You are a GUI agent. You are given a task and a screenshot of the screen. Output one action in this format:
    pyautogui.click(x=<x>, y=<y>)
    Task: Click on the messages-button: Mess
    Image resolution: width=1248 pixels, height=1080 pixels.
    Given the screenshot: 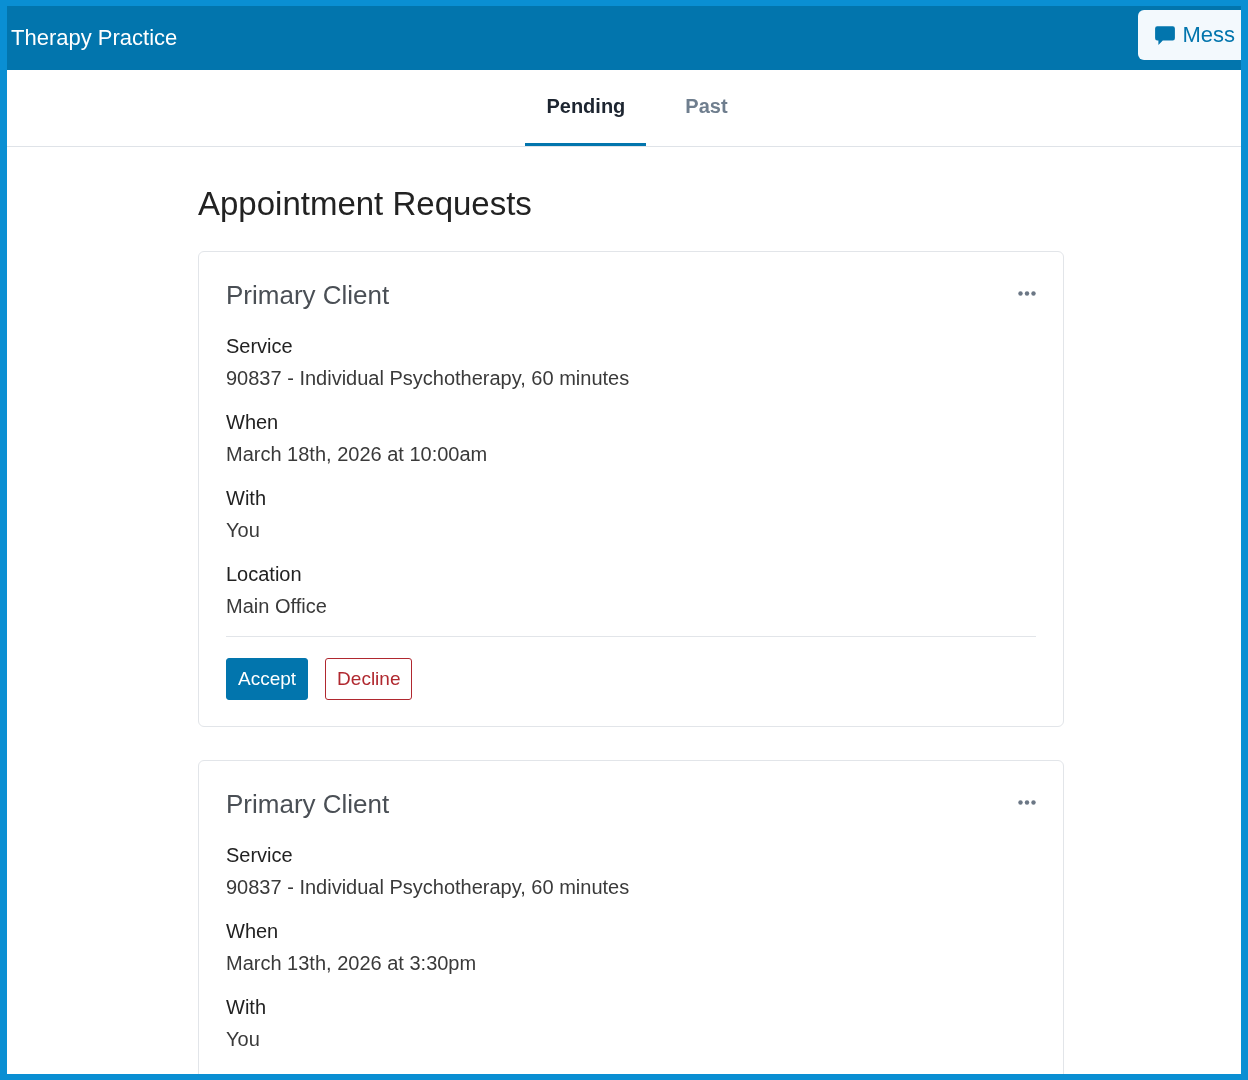 What is the action you would take?
    pyautogui.click(x=1189, y=35)
    